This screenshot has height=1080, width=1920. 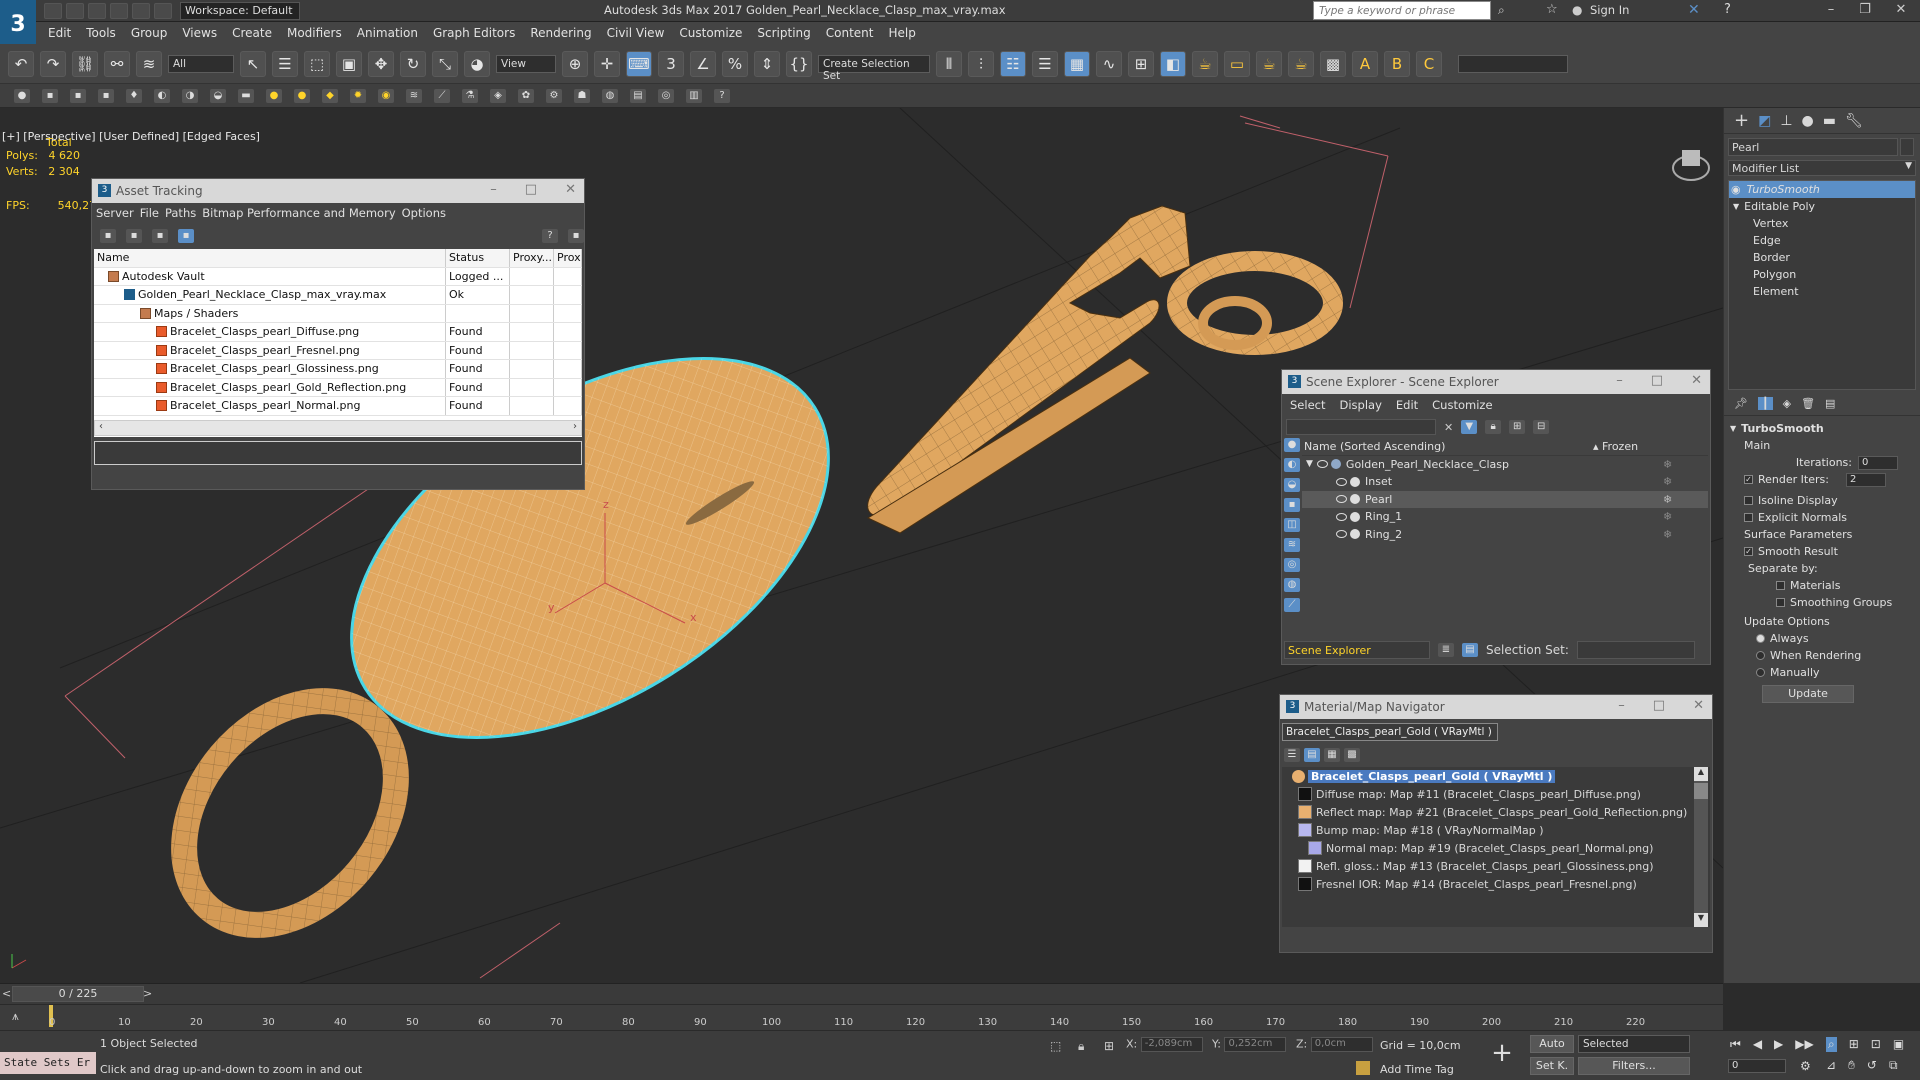 I want to click on col-status: Status, so click(x=478, y=258).